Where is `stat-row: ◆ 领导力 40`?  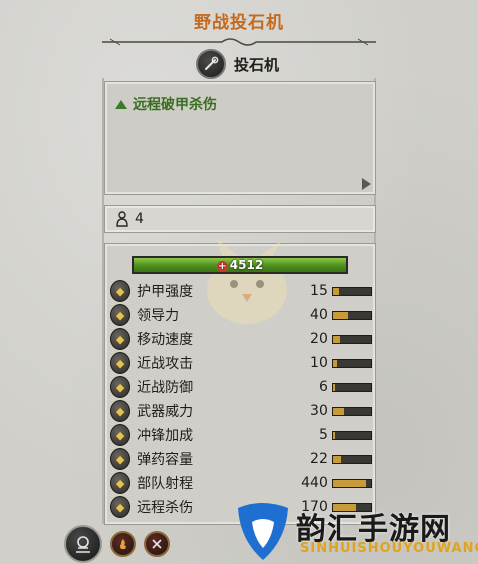
stat-row: ◆ 领导力 40 is located at coordinates (241, 315).